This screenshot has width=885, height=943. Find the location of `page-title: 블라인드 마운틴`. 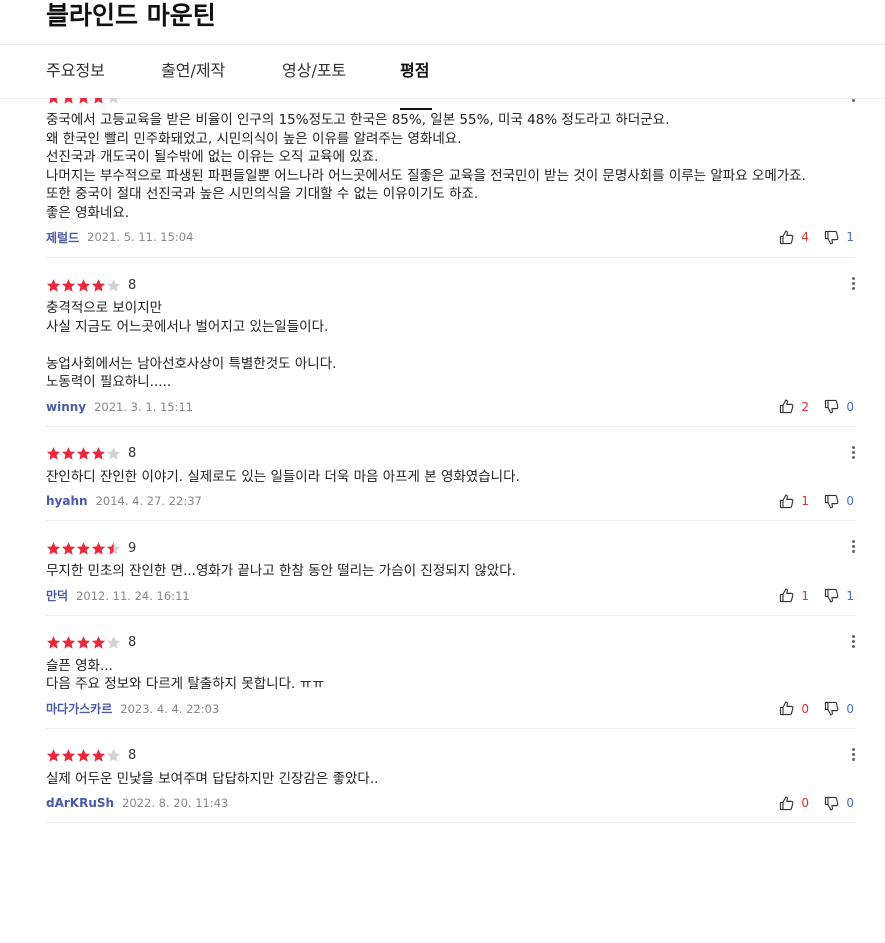

page-title: 블라인드 마운틴 is located at coordinates (131, 15).